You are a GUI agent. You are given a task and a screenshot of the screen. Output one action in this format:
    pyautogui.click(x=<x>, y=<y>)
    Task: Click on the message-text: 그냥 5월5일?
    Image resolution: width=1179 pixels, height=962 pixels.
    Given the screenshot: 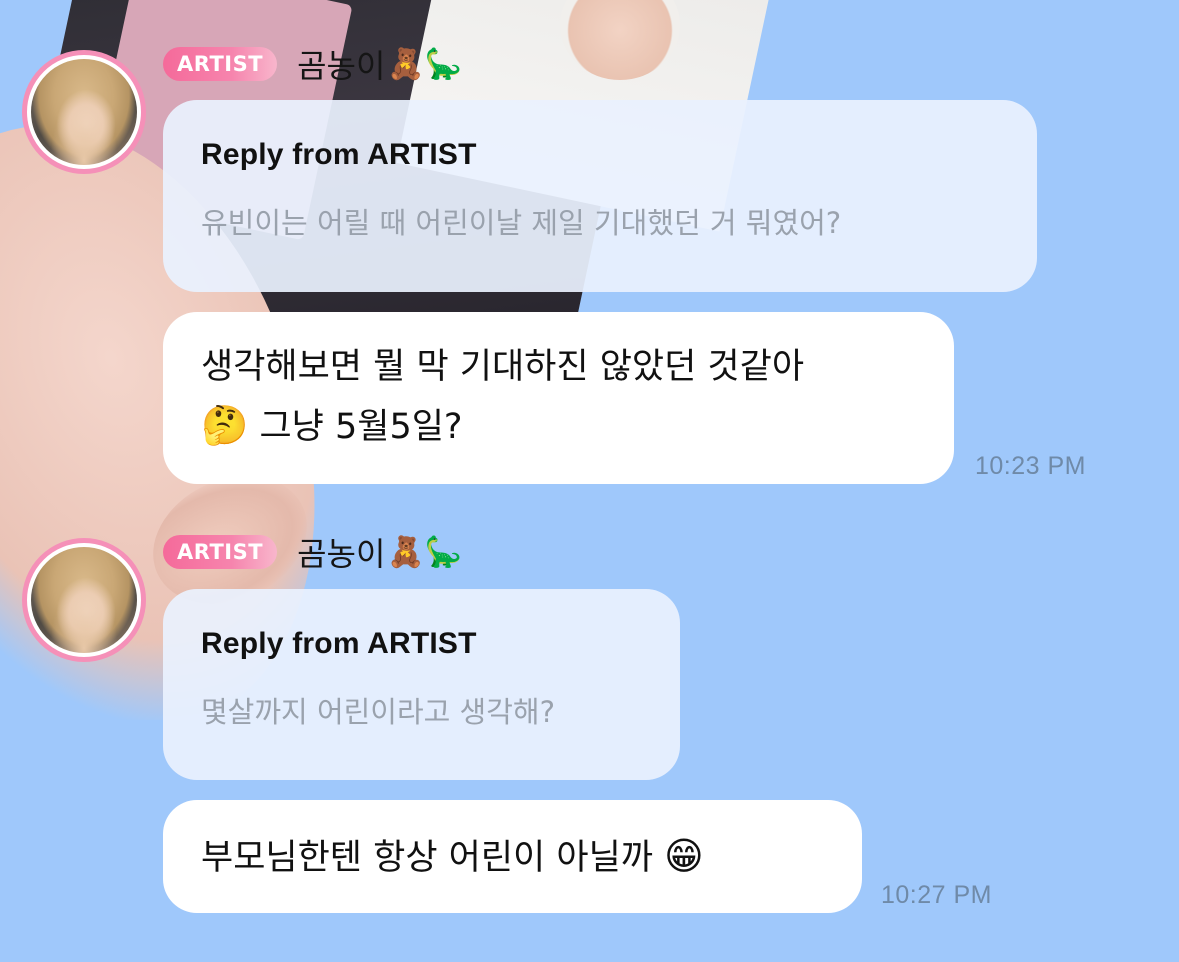 What is the action you would take?
    pyautogui.click(x=361, y=427)
    